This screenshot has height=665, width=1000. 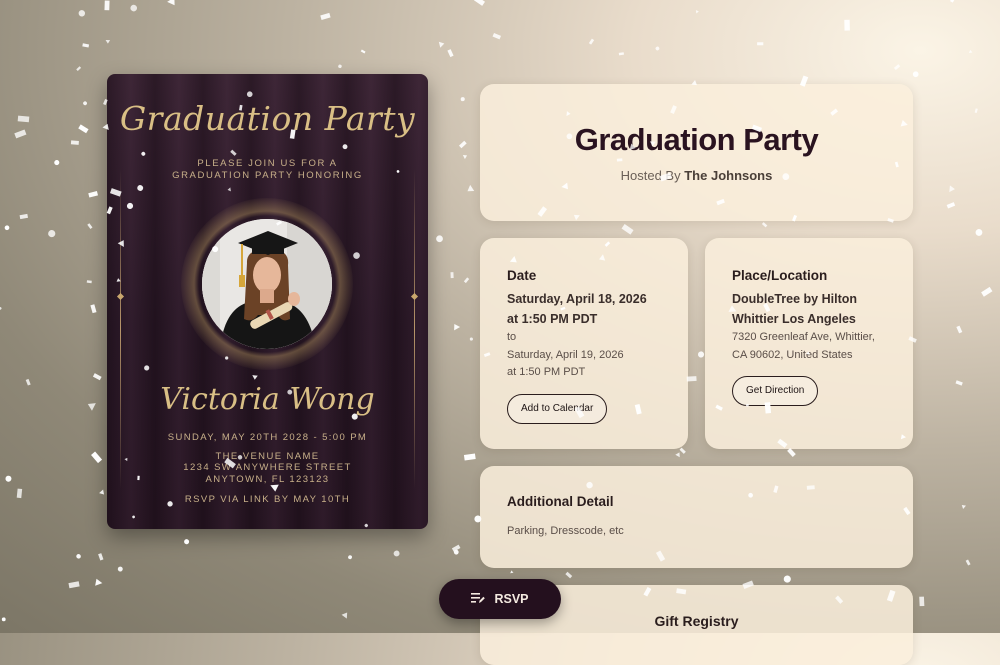 What do you see at coordinates (560, 501) in the screenshot?
I see `additional-detail-label: Additional Detail` at bounding box center [560, 501].